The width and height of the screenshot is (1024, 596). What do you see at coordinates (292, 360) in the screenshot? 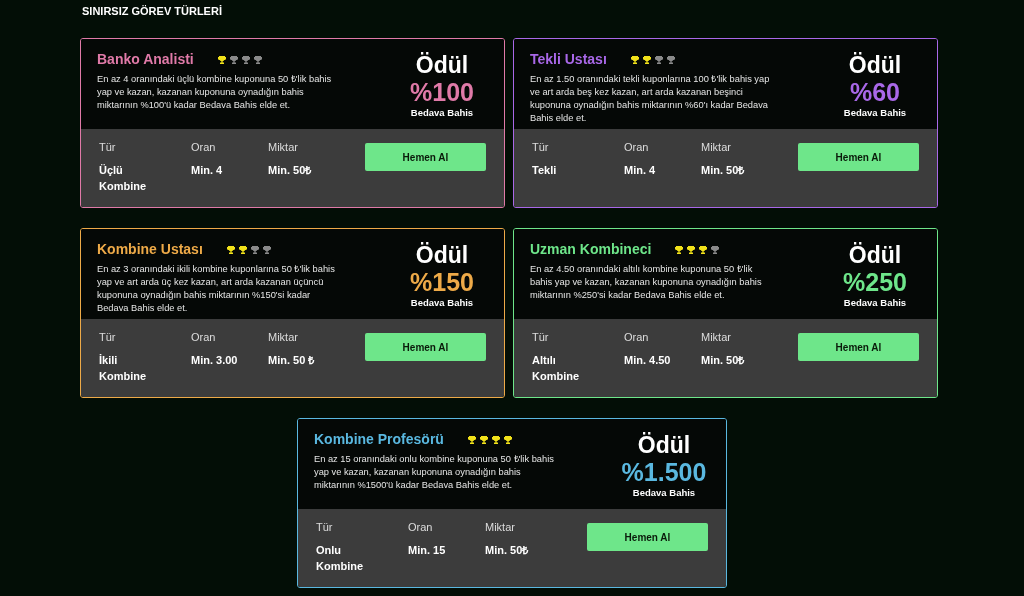
I see `field-value: Min. 50 ₺` at bounding box center [292, 360].